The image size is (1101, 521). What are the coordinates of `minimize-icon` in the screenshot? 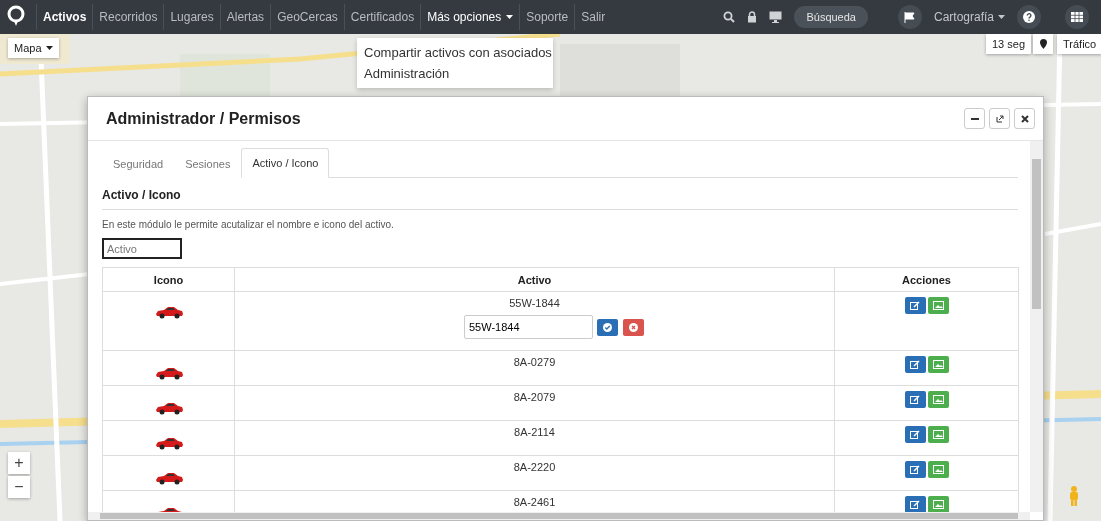 It's located at (974, 118).